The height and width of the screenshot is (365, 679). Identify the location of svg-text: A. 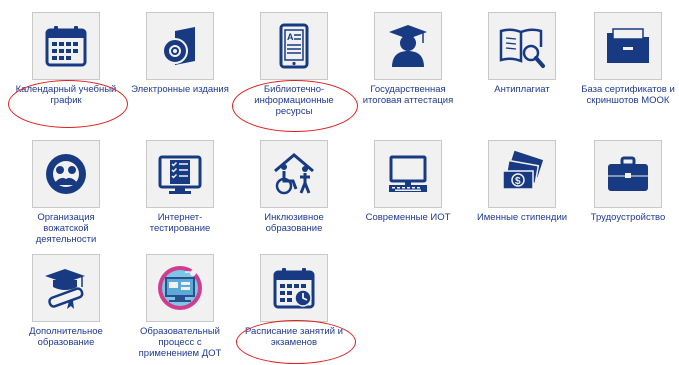
(290, 37).